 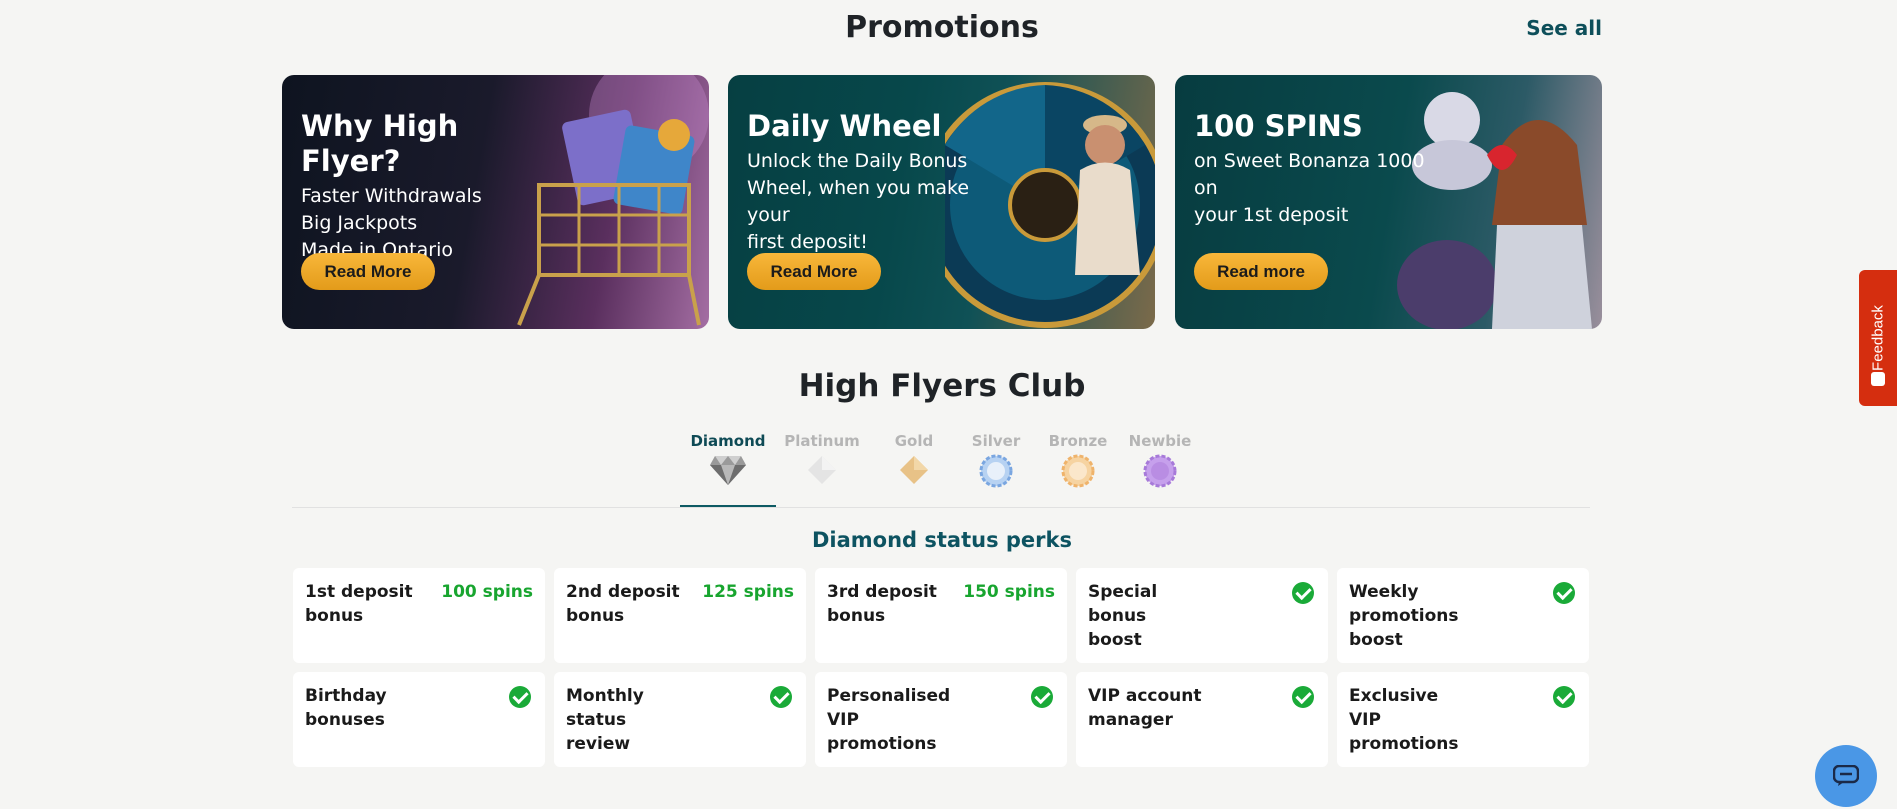 I want to click on newbie-badge-icon, so click(x=1160, y=471).